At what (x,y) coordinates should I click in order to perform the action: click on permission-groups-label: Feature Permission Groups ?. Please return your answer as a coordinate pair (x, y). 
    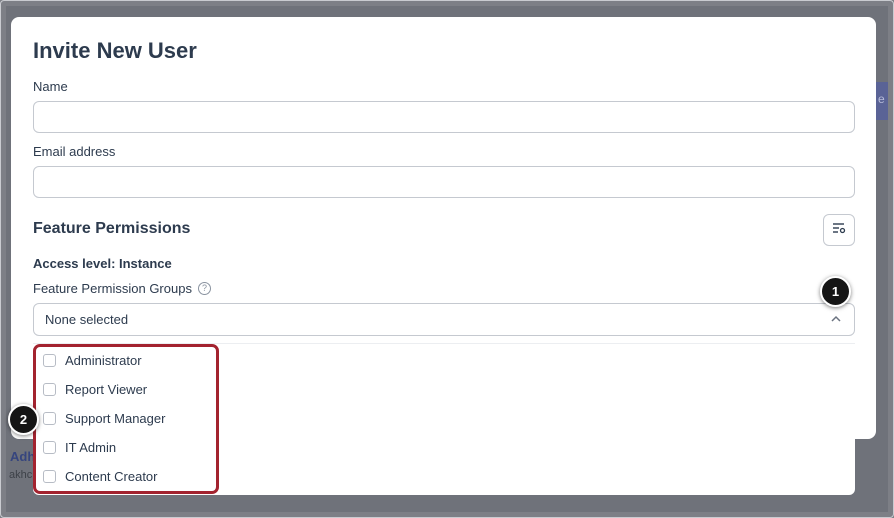
    Looking at the image, I should click on (122, 288).